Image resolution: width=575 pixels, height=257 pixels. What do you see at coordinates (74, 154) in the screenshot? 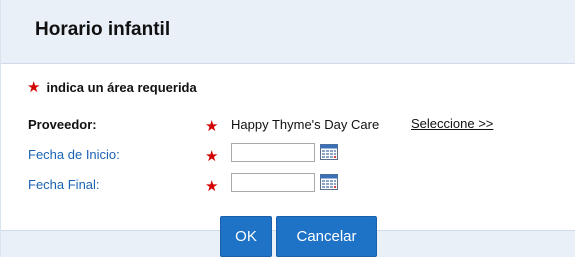
I see `start-date-label: Fecha de Inicio:` at bounding box center [74, 154].